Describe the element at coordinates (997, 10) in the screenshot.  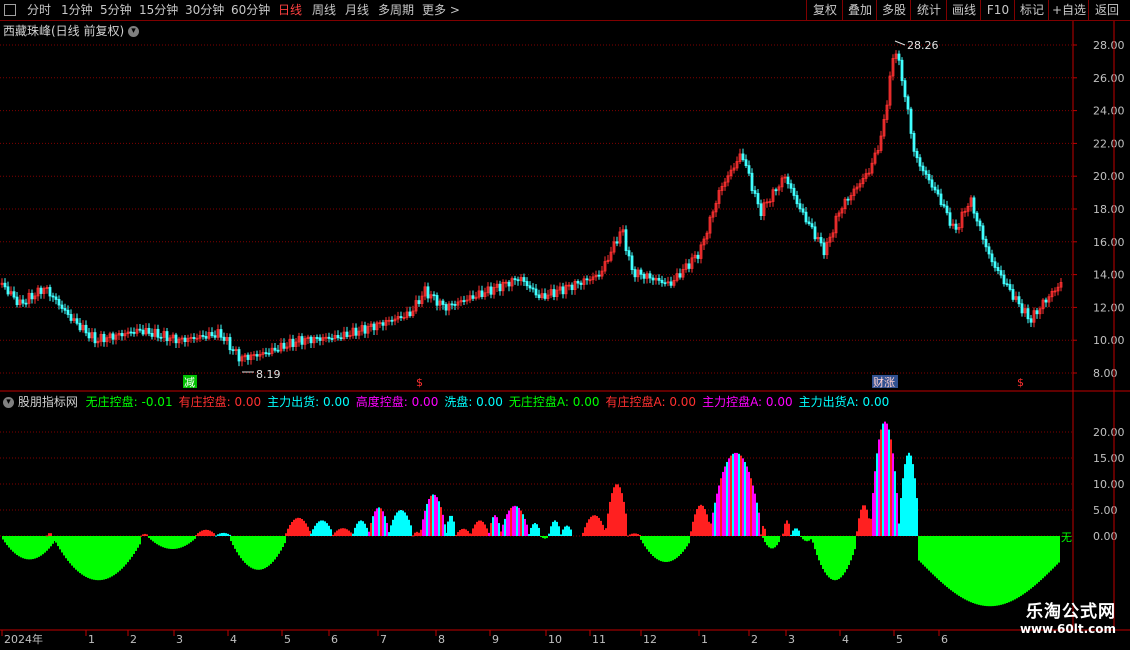
I see `f10-button: F10` at that location.